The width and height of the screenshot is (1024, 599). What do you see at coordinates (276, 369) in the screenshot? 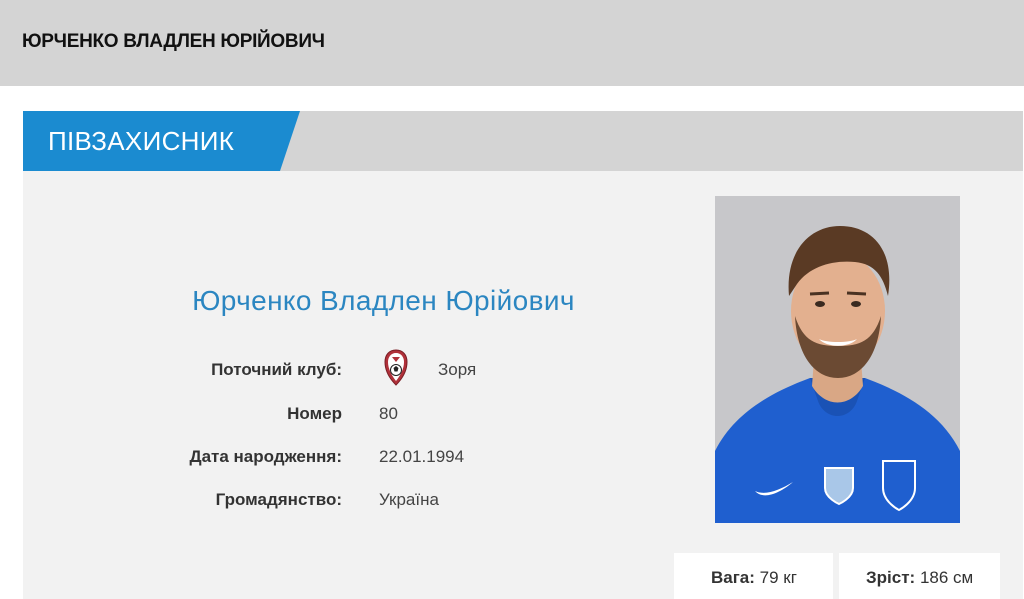
I see `club-label: Поточний клуб:` at bounding box center [276, 369].